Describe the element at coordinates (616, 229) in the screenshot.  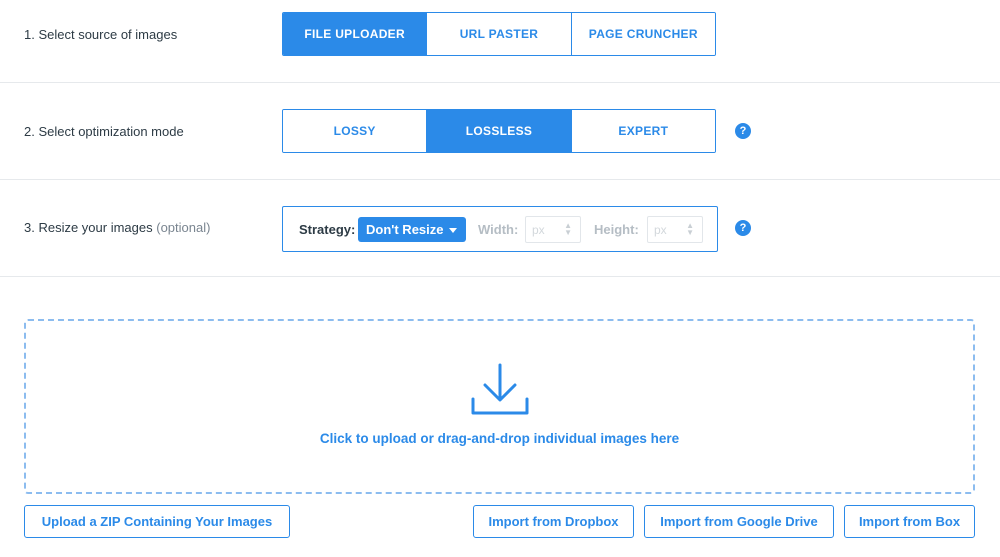
I see `height-label: Height:` at that location.